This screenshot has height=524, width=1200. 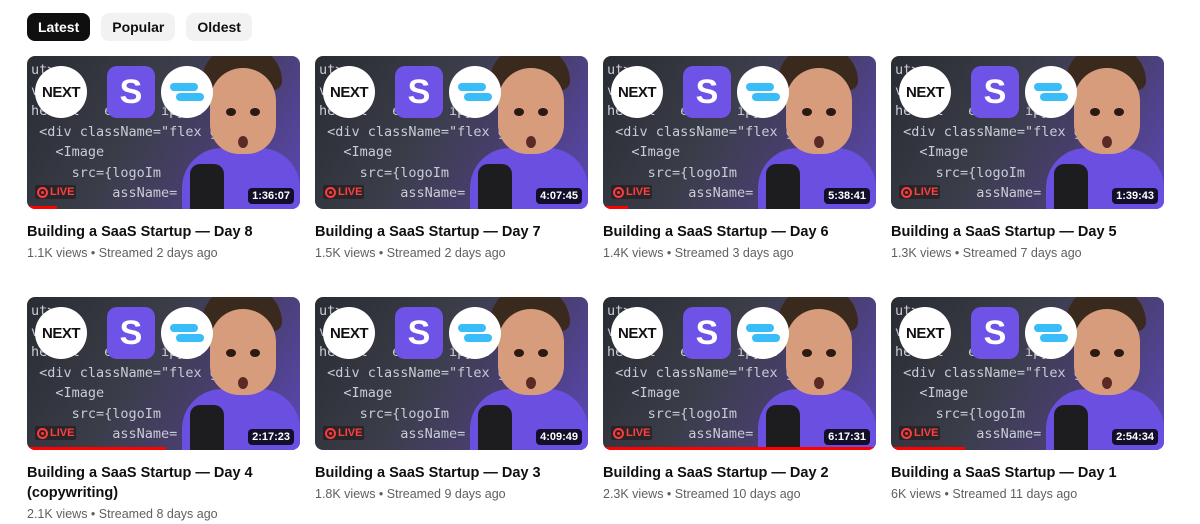 I want to click on duration-badge: 4:07:45, so click(x=559, y=196).